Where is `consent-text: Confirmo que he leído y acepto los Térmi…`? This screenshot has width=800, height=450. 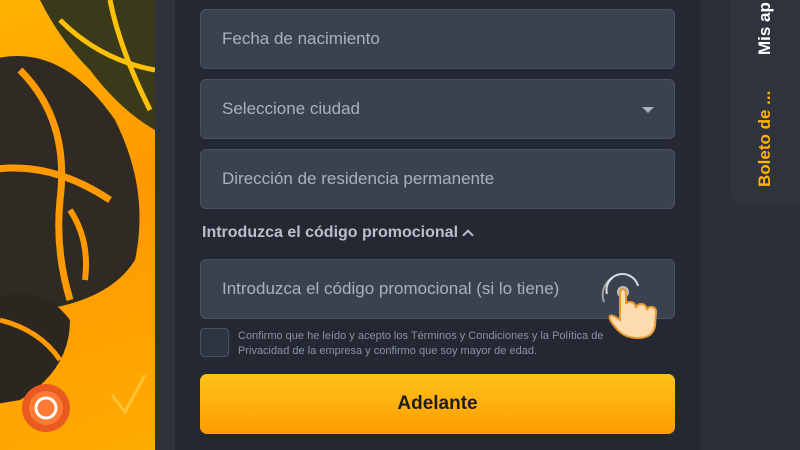
consent-text: Confirmo que he leído y acepto los Térmi… is located at coordinates (421, 343).